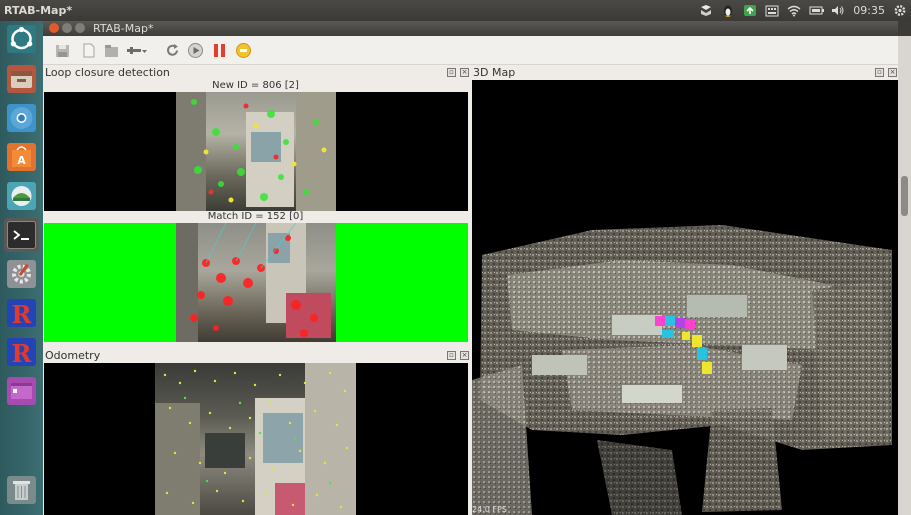  What do you see at coordinates (706, 10) in the screenshot?
I see `dropbox-icon` at bounding box center [706, 10].